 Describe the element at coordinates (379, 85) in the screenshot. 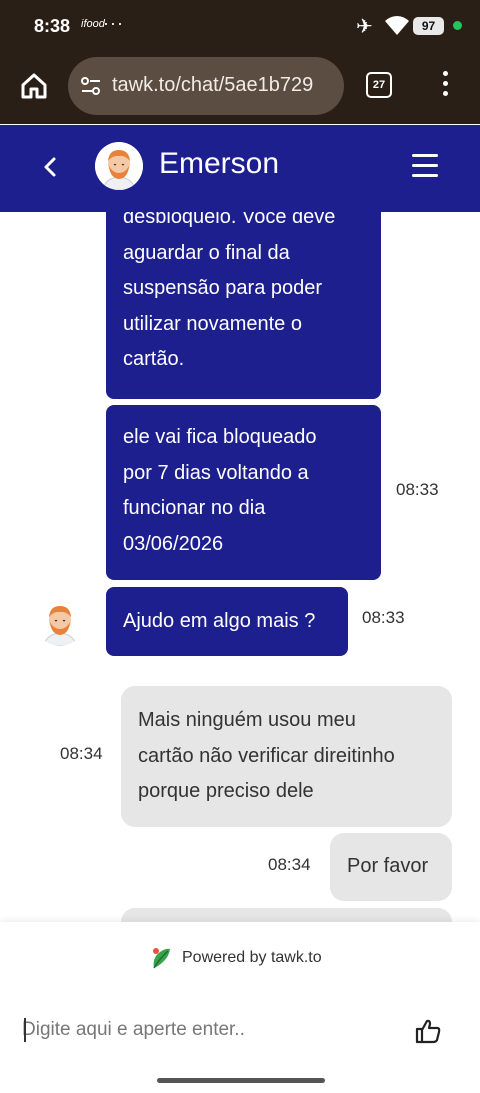

I see `tabs-icon: 27` at that location.